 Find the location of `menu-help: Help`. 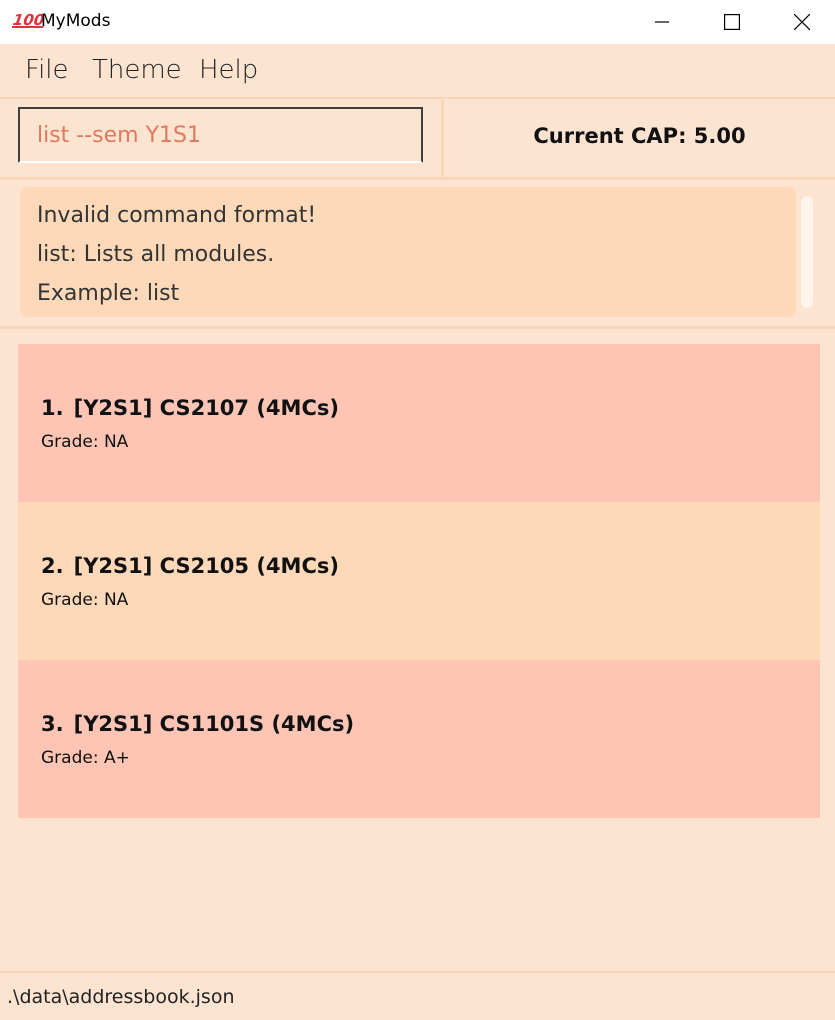

menu-help: Help is located at coordinates (228, 70).